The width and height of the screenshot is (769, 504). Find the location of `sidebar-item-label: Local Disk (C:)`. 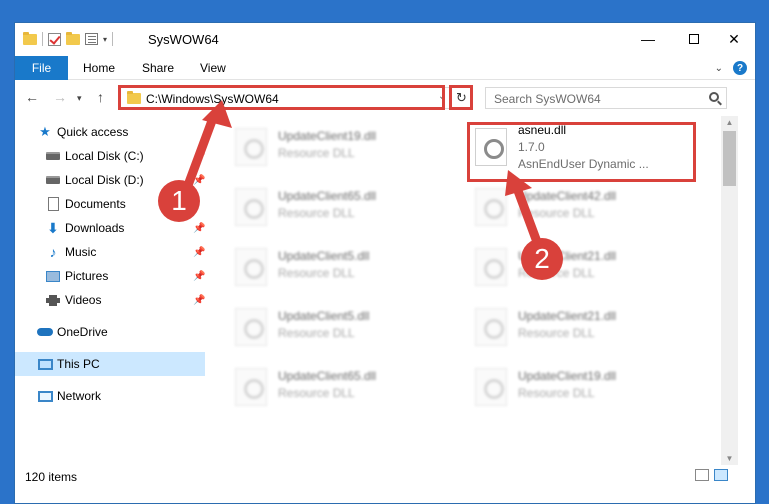

sidebar-item-label: Local Disk (C:) is located at coordinates (104, 156).